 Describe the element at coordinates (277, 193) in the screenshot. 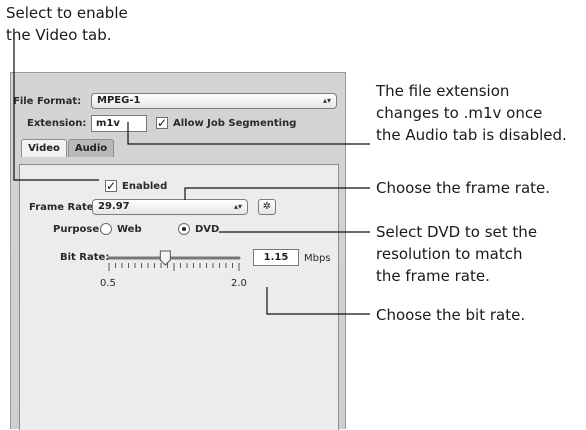

I see `leader-frame-rate` at that location.